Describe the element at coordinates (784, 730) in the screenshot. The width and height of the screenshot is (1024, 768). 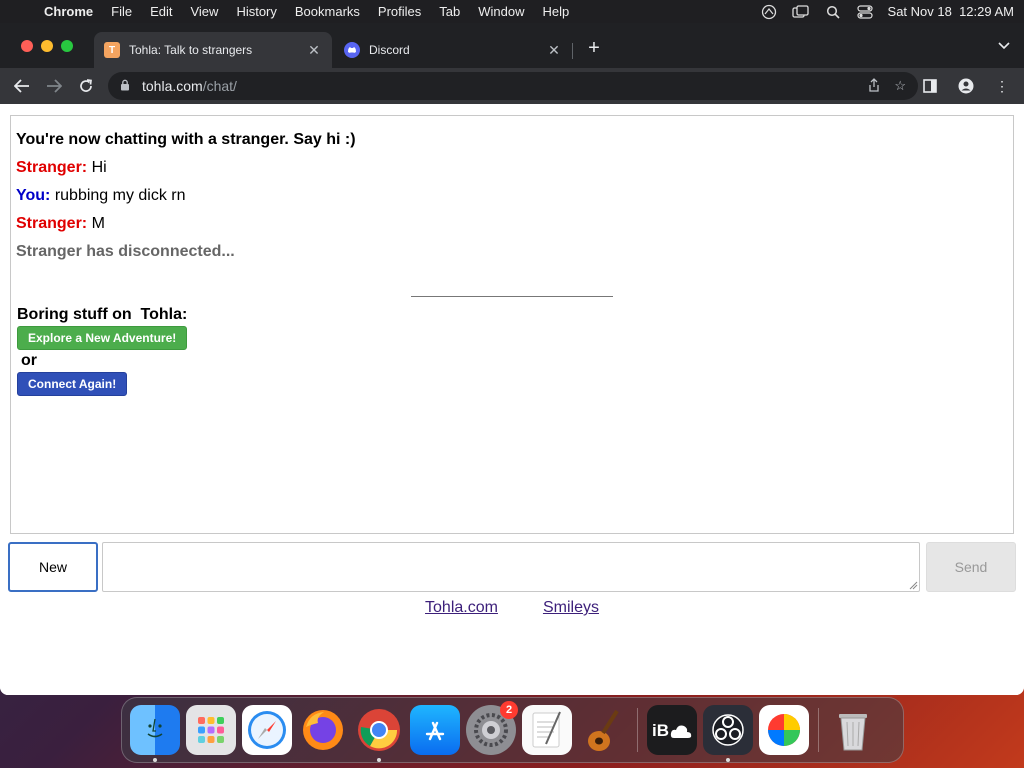
I see `color-app-icon` at that location.